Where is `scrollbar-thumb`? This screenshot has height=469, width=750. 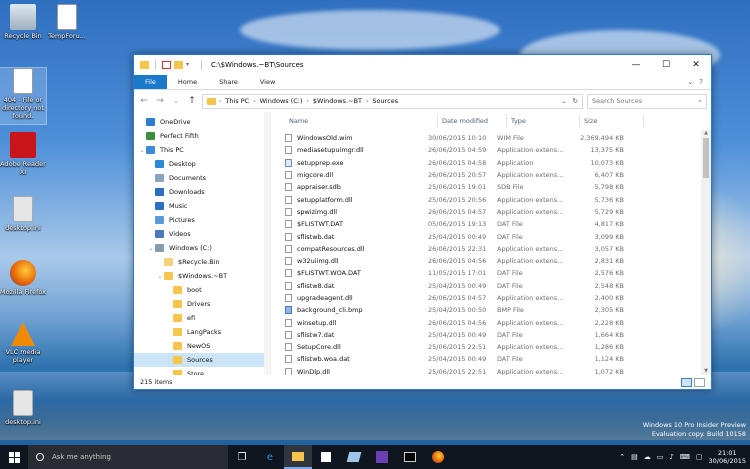
scrollbar-thumb is located at coordinates (706, 158).